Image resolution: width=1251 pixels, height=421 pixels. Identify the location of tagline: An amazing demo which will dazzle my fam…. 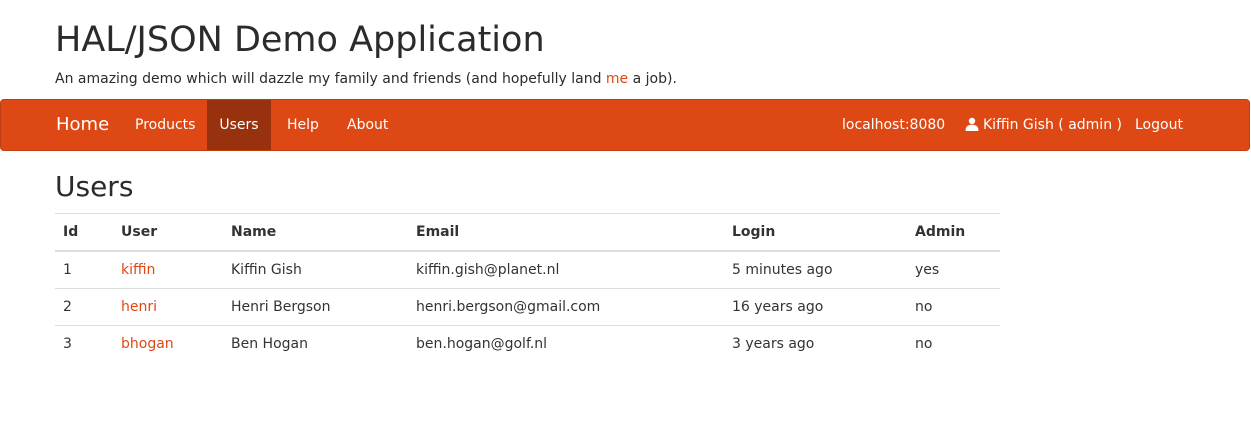
(366, 79).